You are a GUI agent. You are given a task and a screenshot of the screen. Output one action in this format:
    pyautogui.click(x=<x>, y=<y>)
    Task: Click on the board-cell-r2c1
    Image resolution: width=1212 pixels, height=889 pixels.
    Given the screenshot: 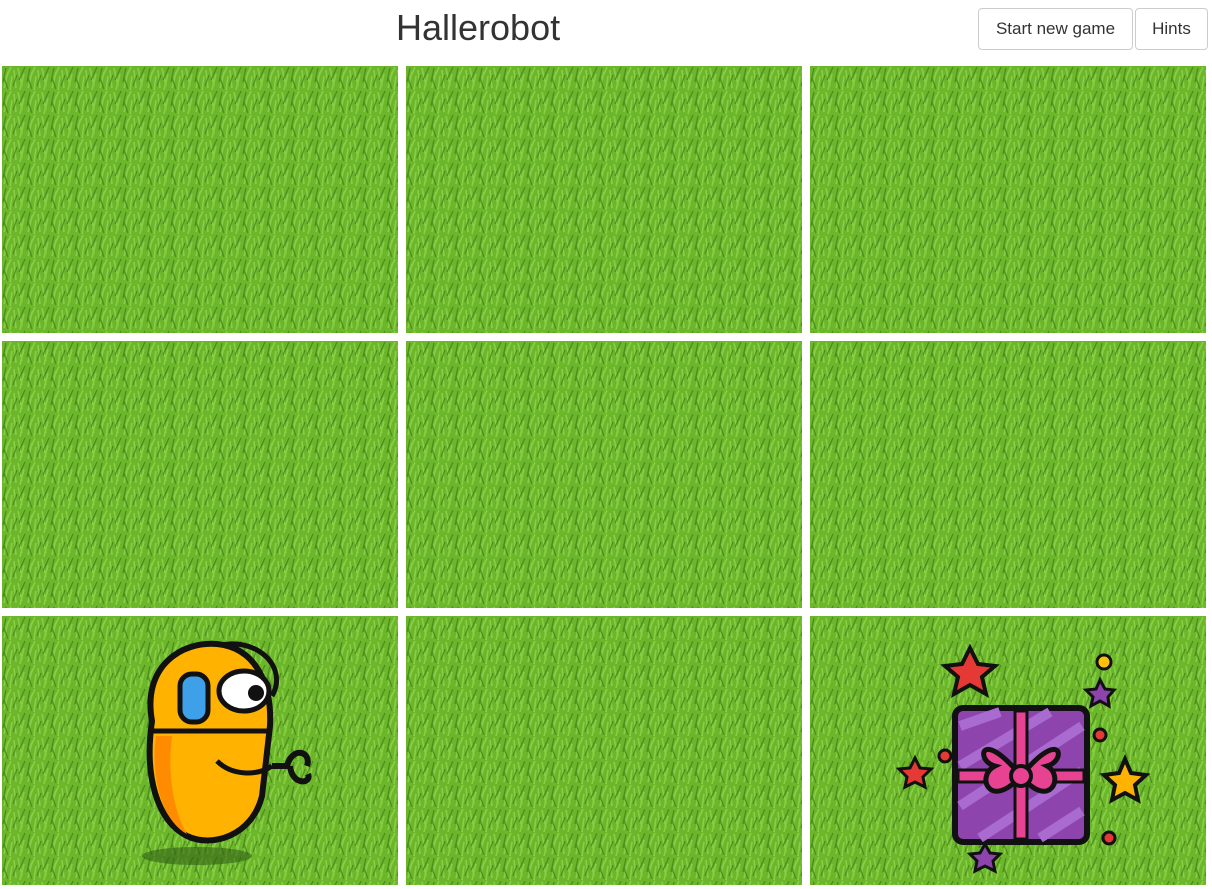 What is the action you would take?
    pyautogui.click(x=200, y=474)
    